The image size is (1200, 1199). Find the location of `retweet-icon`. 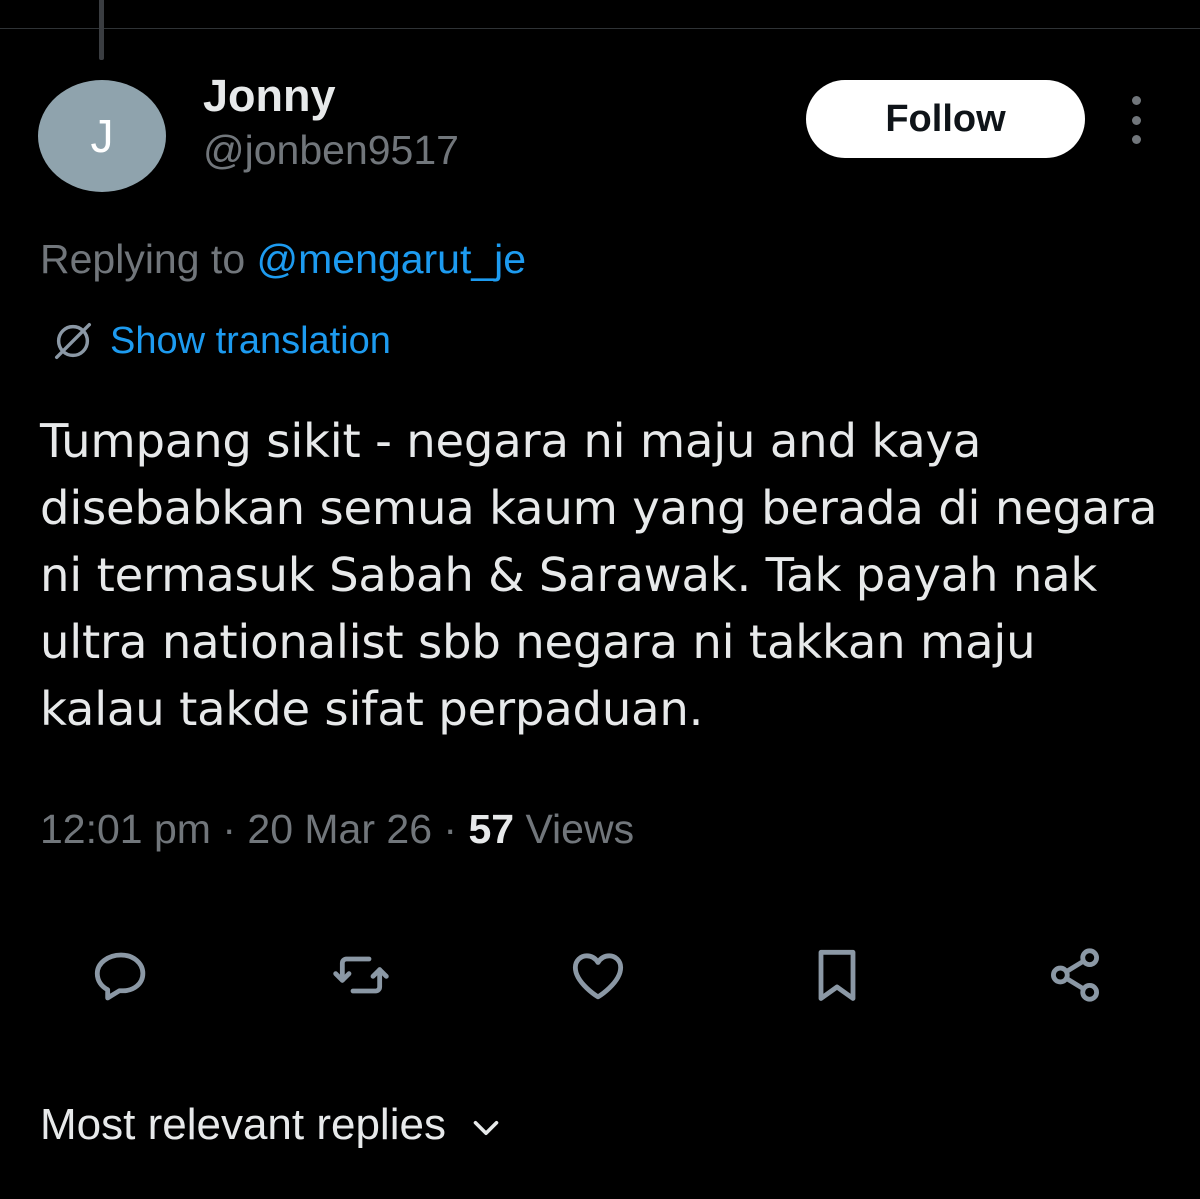

retweet-icon is located at coordinates (361, 975).